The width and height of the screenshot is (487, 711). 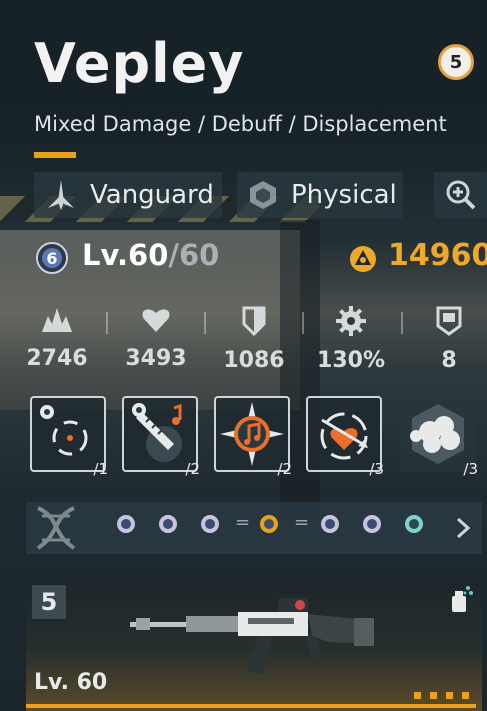 I want to click on neural-node-core, so click(x=269, y=524).